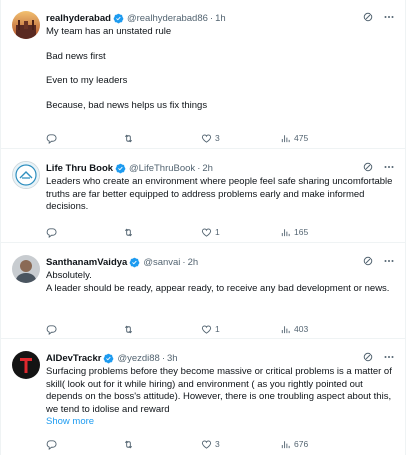 The image size is (406, 455). Describe the element at coordinates (87, 81) in the screenshot. I see `tweet-text-line: Even to my leaders` at that location.